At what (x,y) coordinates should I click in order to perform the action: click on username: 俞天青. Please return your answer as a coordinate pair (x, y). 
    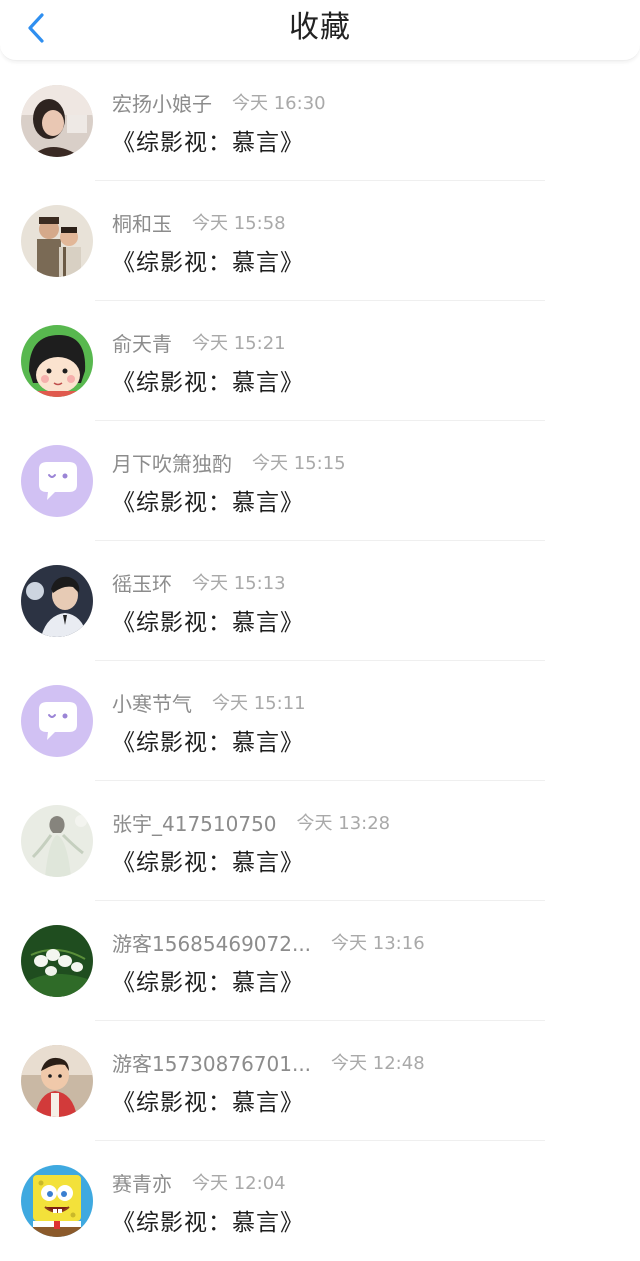
    Looking at the image, I should click on (142, 342).